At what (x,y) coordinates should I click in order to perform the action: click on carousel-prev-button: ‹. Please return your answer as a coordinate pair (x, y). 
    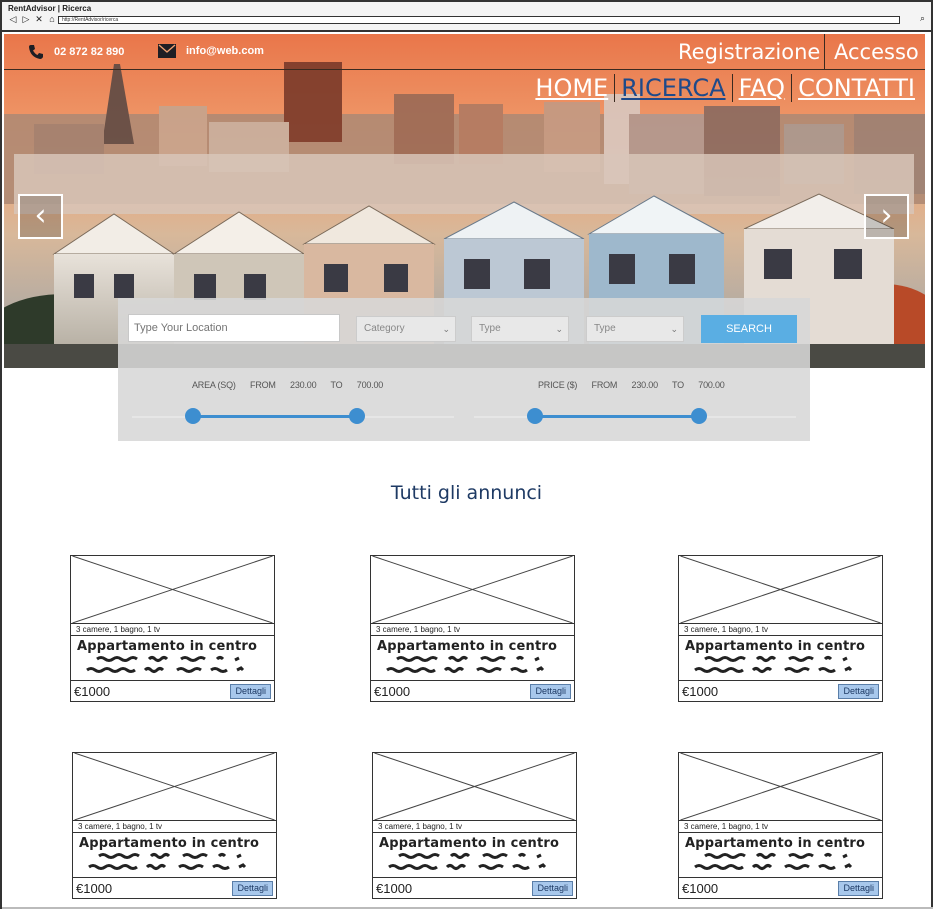
    Looking at the image, I should click on (40, 216).